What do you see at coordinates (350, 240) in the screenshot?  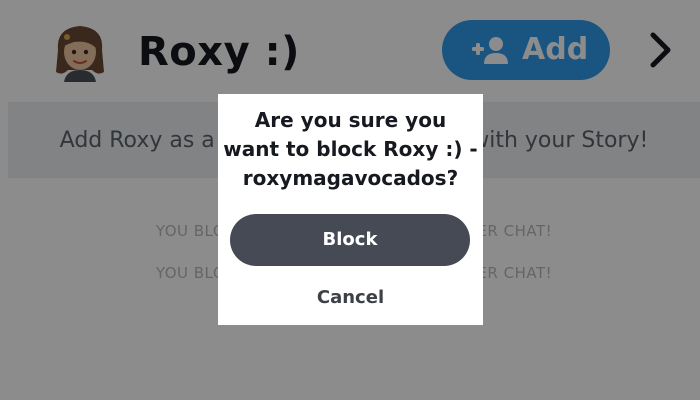 I see `block-button: Block` at bounding box center [350, 240].